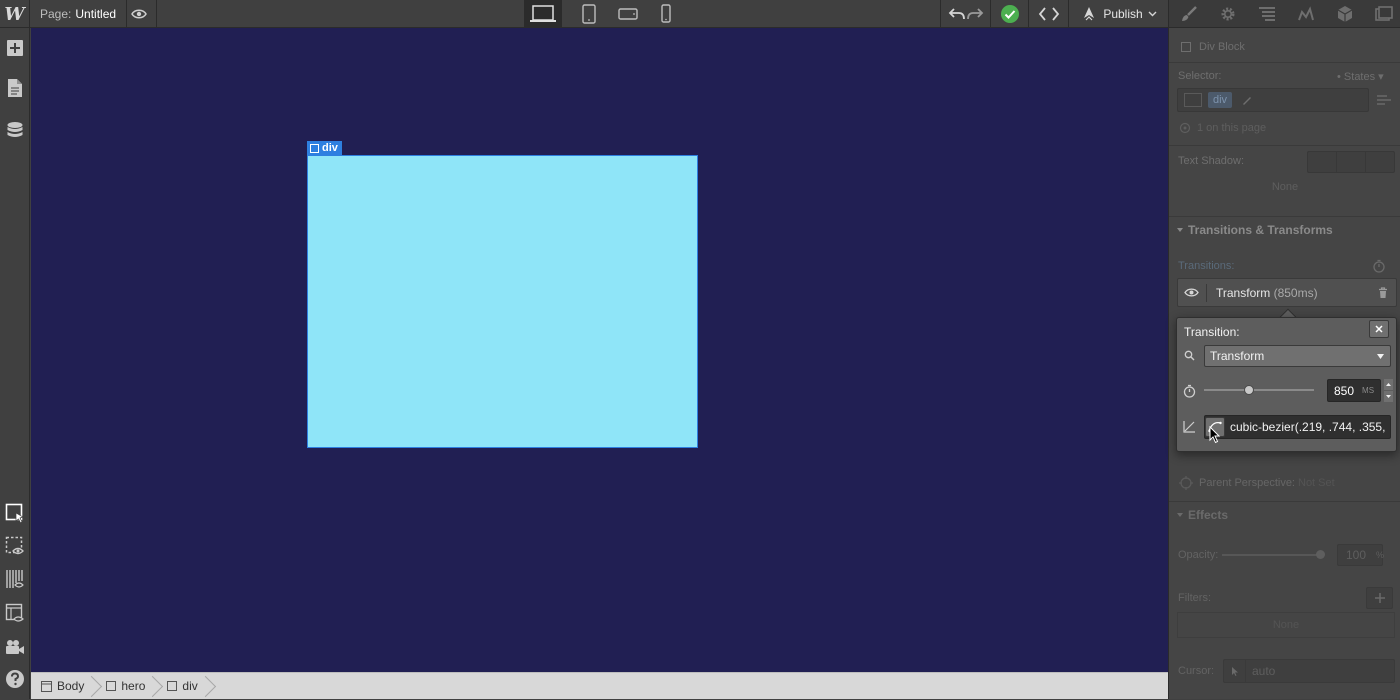 The width and height of the screenshot is (1400, 700). I want to click on div-square-icon, so click(172, 686).